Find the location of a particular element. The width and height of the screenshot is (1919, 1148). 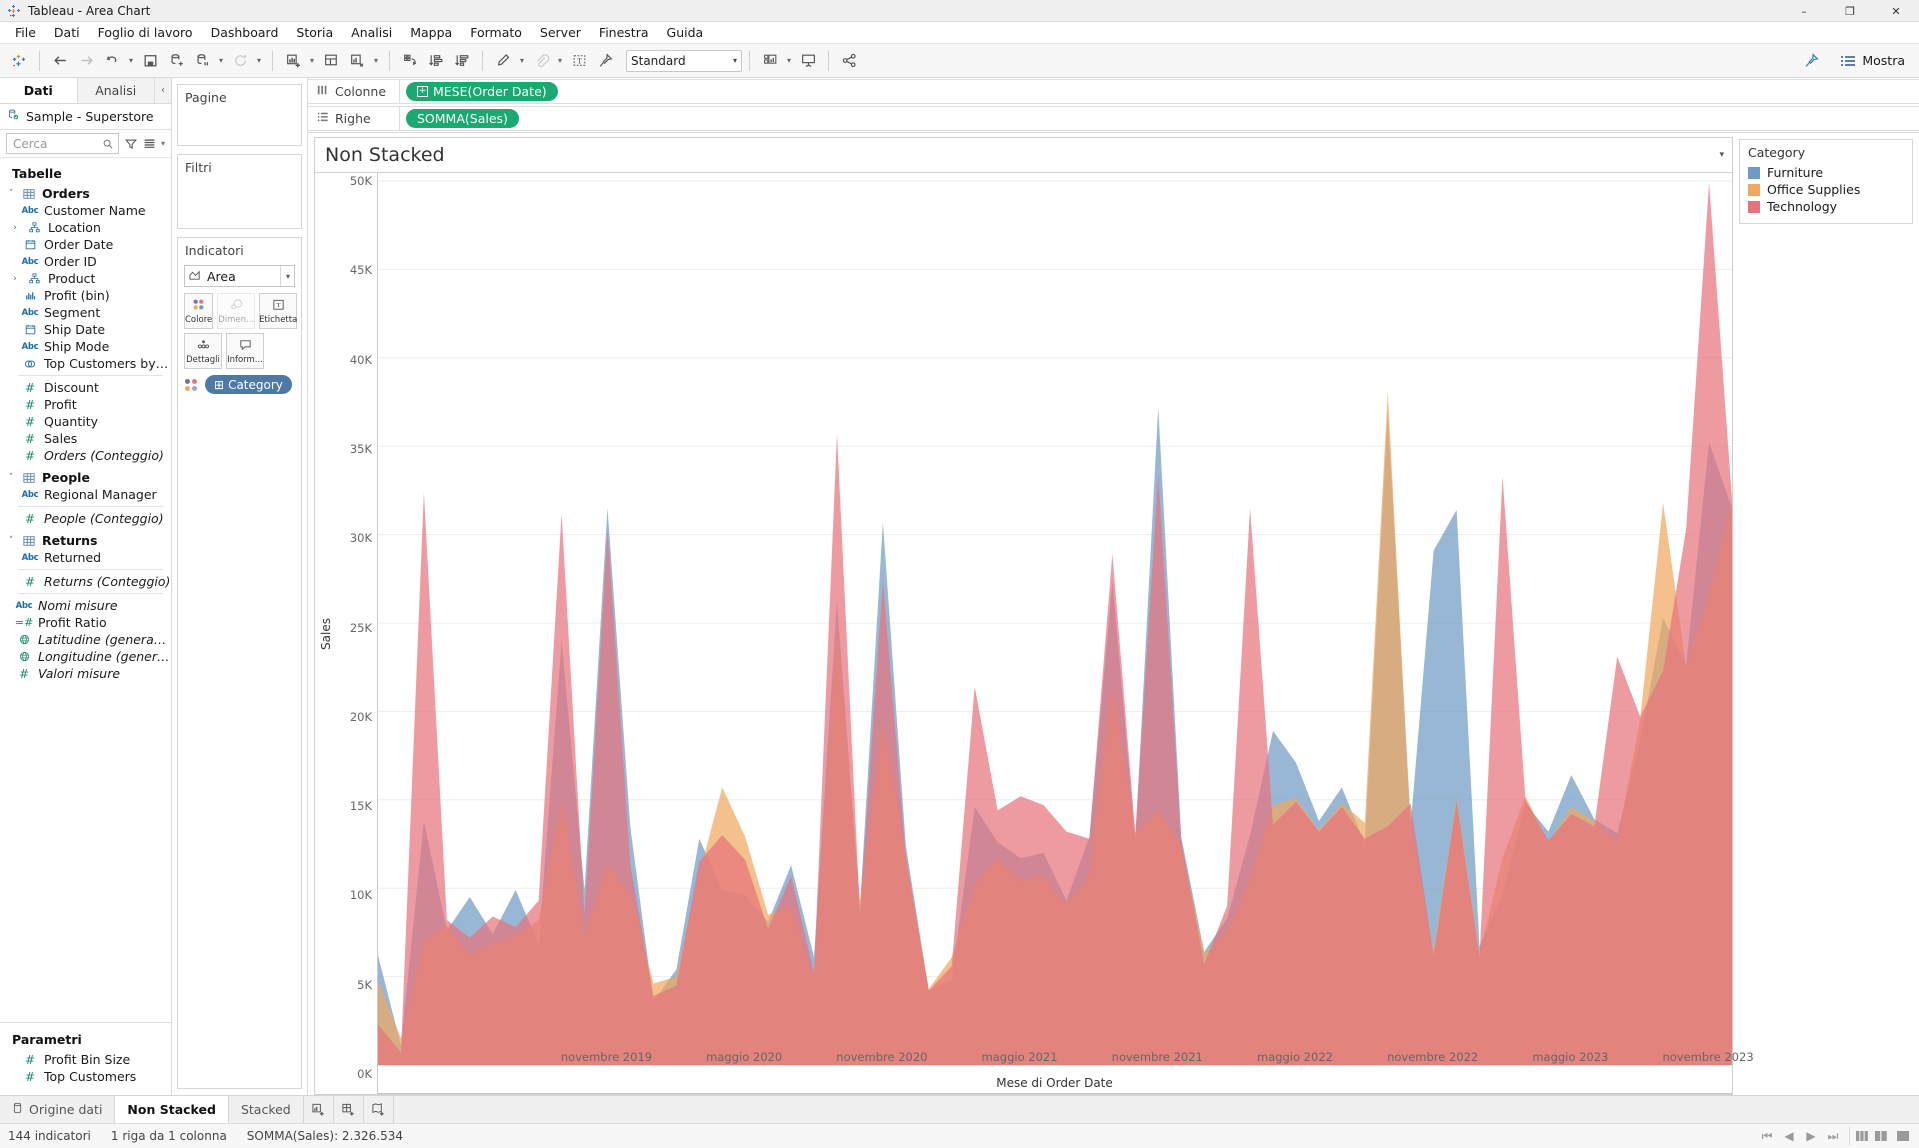

tab-analisi: Analisi is located at coordinates (116, 90).